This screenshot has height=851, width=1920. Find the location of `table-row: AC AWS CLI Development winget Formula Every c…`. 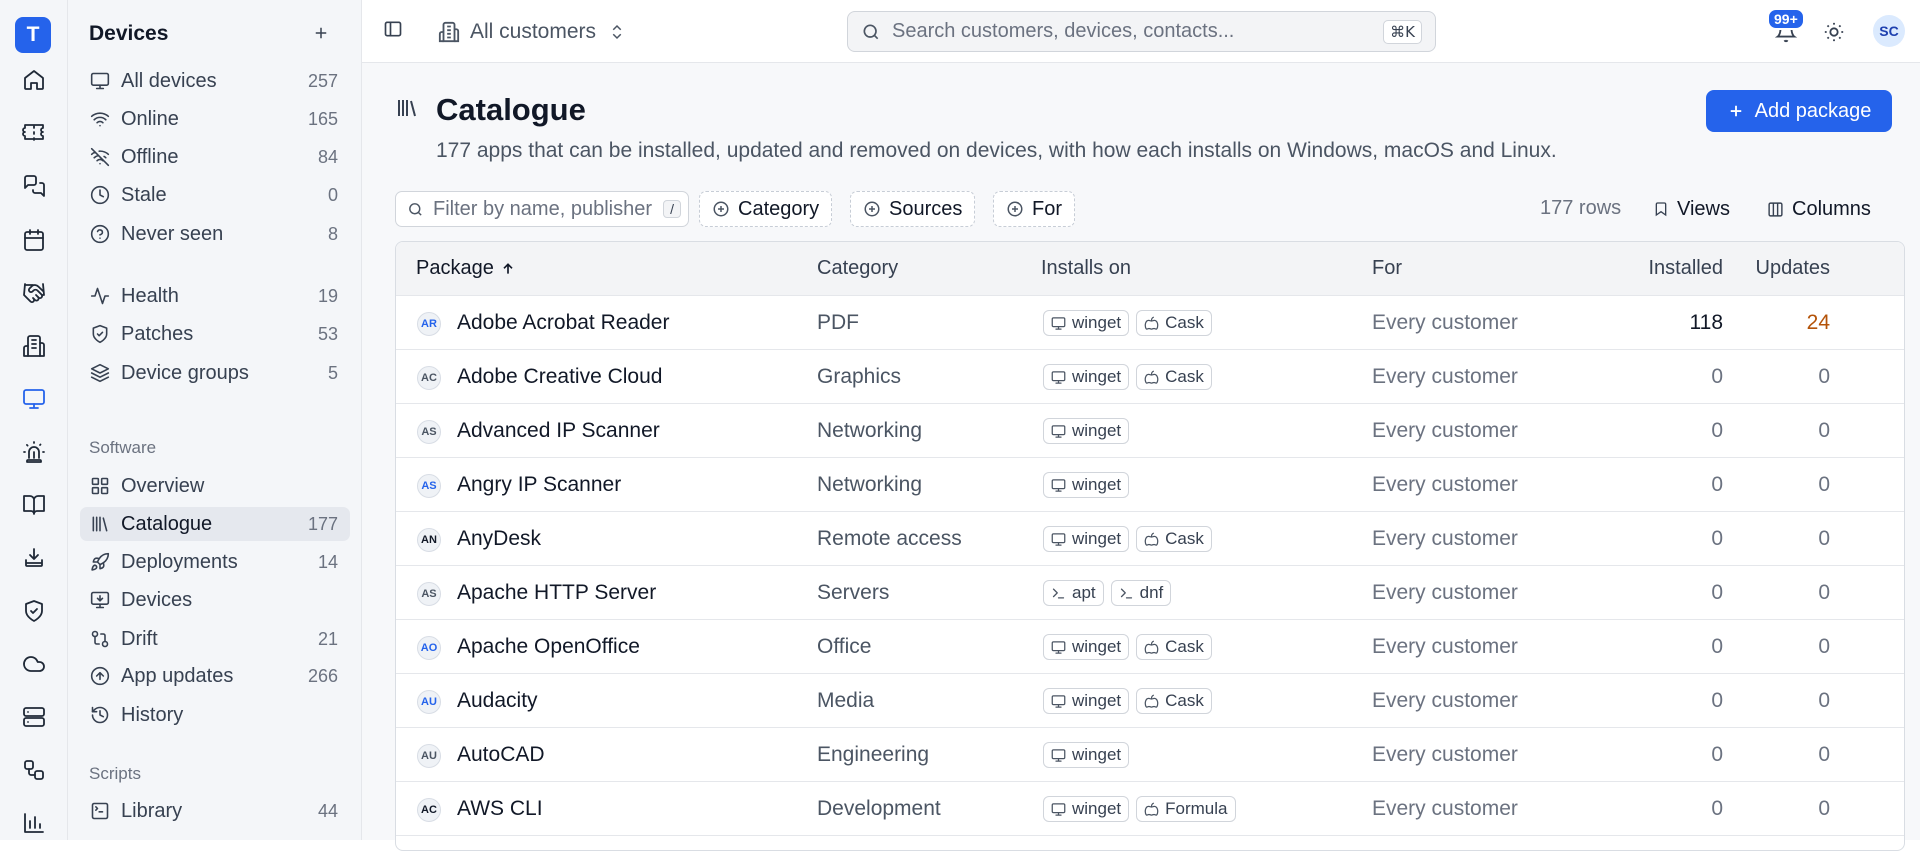

table-row: AC AWS CLI Development winget Formula Every c… is located at coordinates (1150, 809).